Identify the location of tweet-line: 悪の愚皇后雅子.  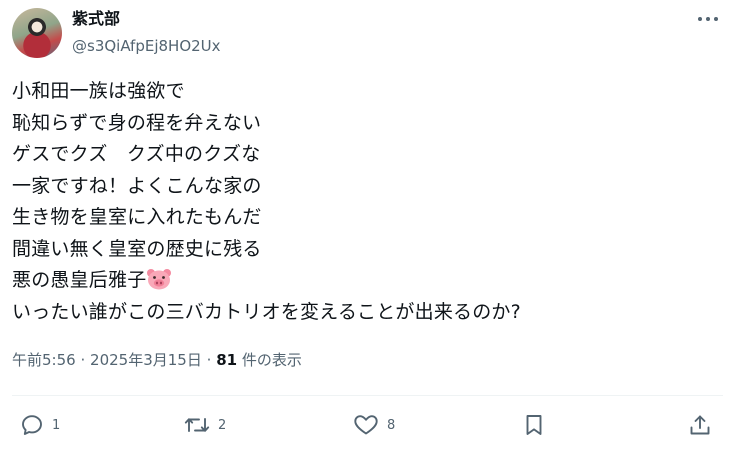
(79, 280).